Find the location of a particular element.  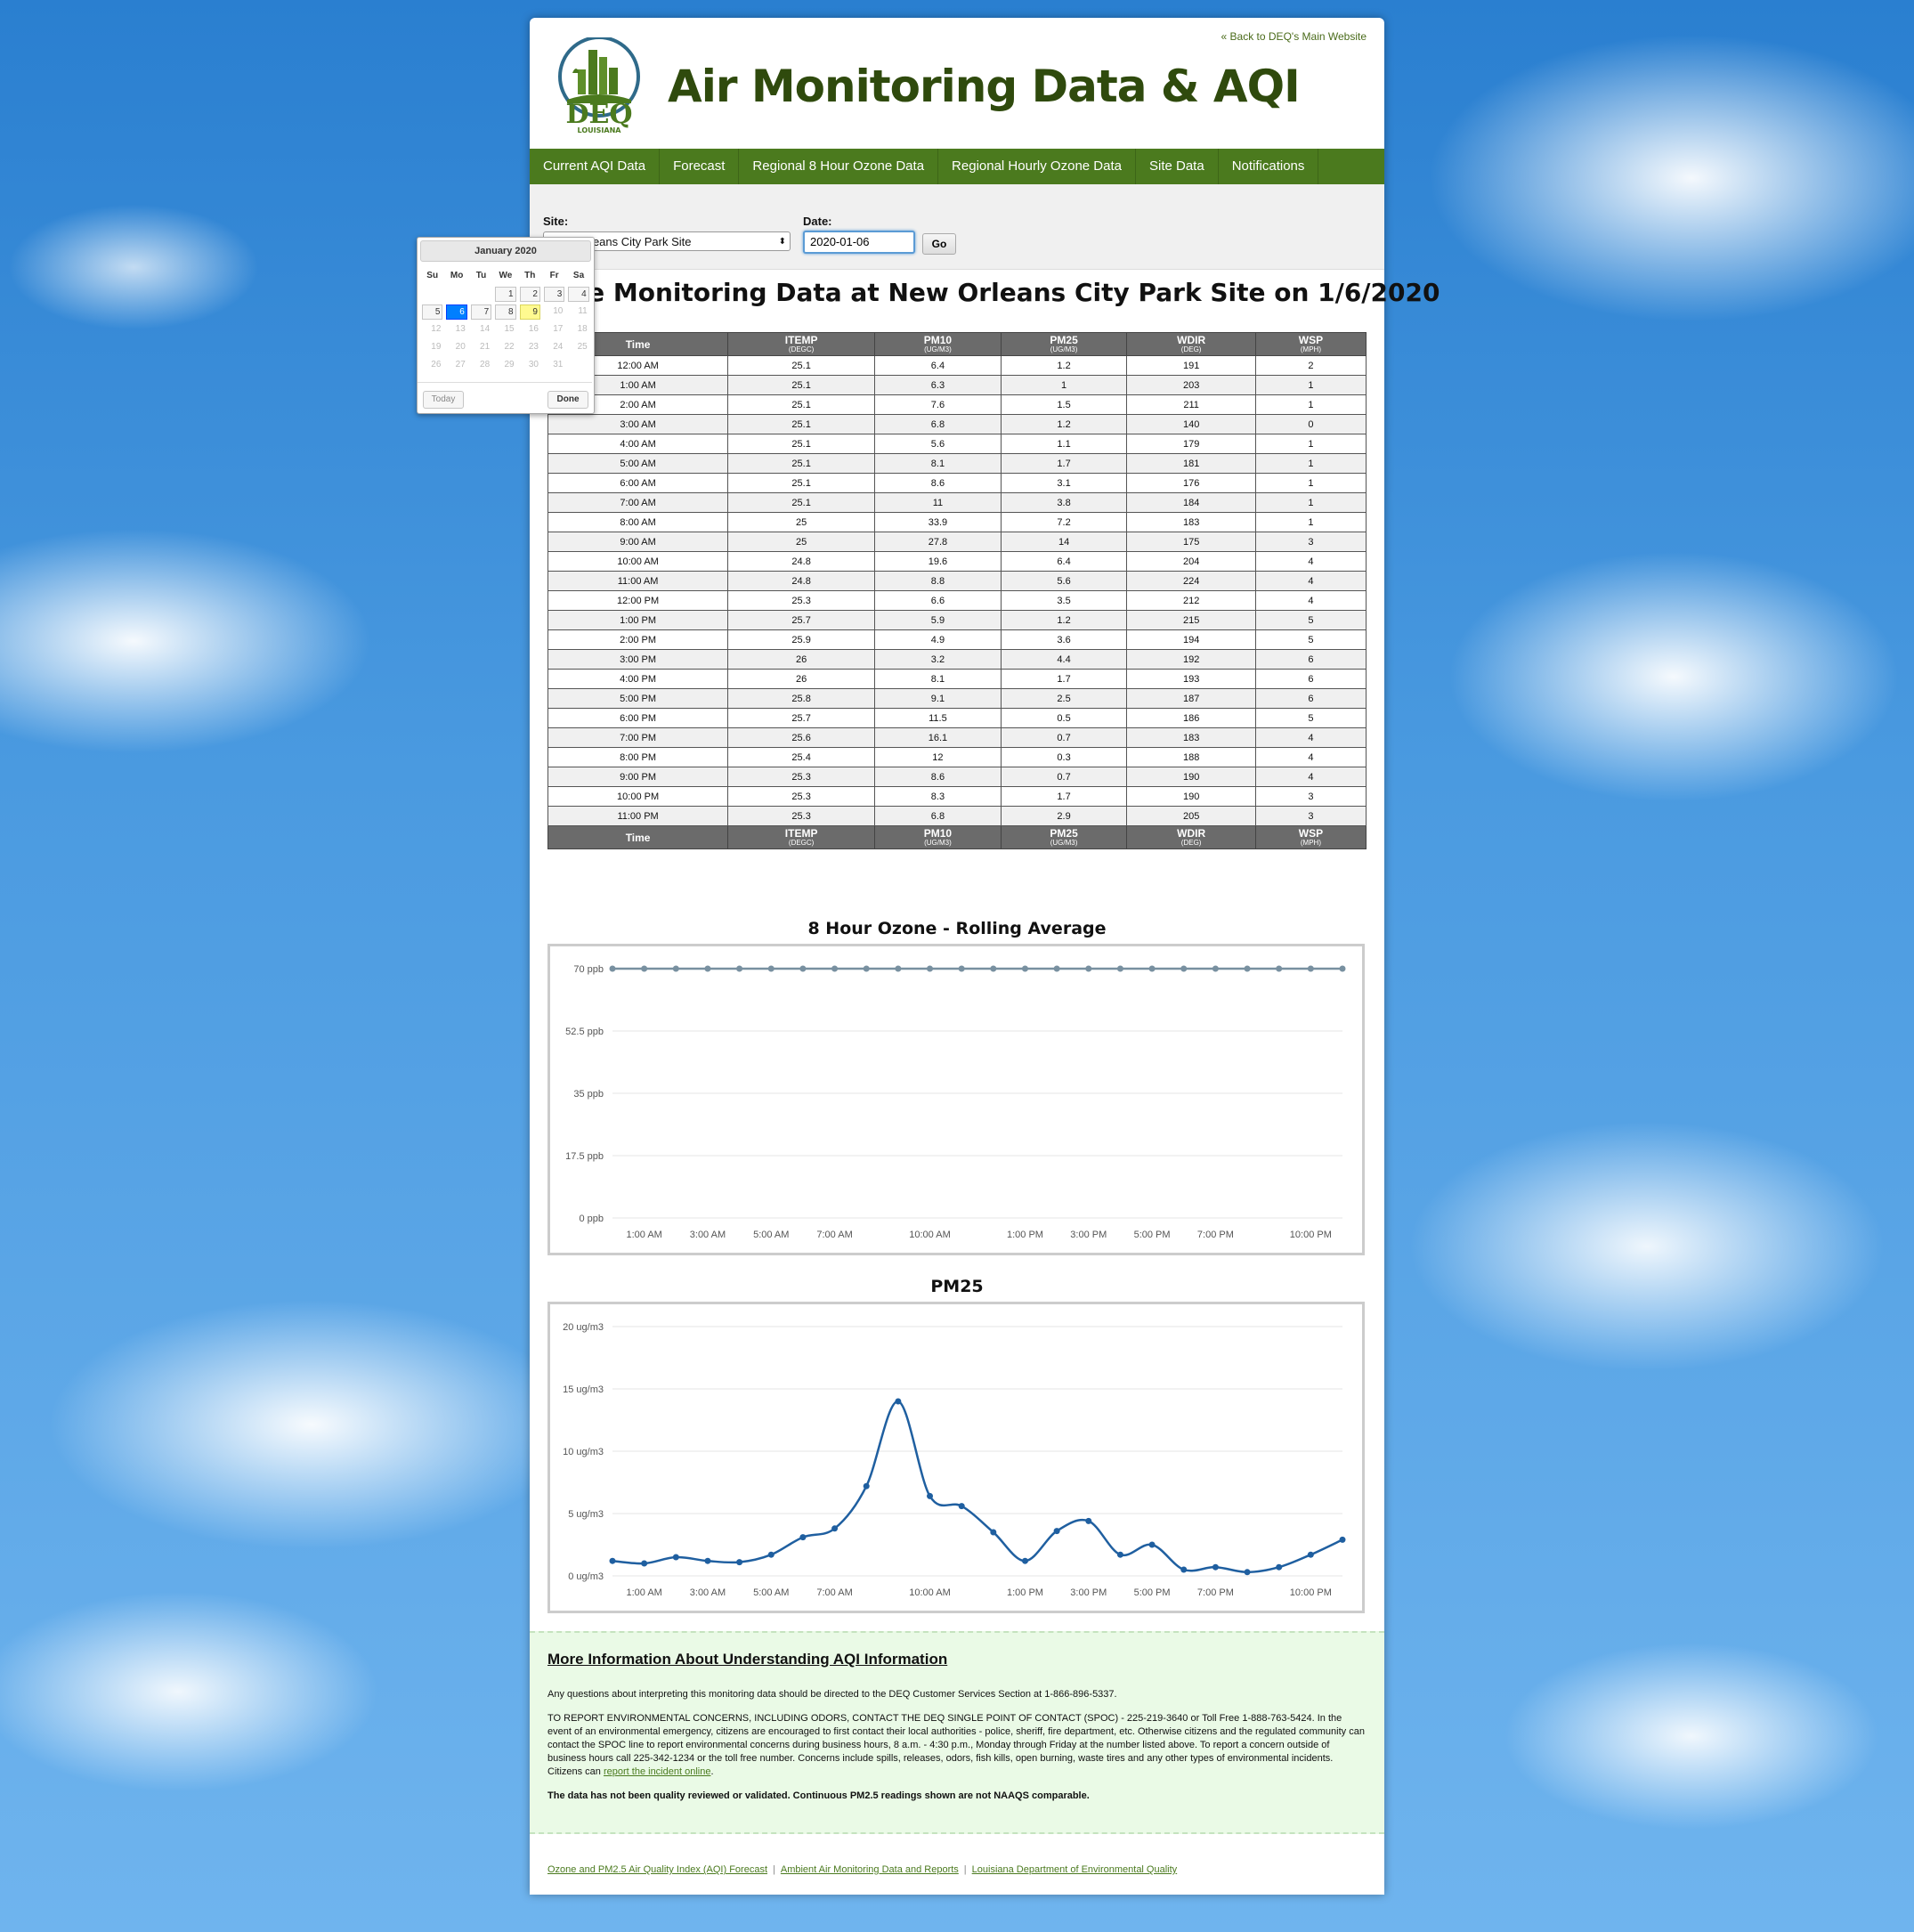

deq-logo: DEQ LOUISIANA is located at coordinates (599, 86).